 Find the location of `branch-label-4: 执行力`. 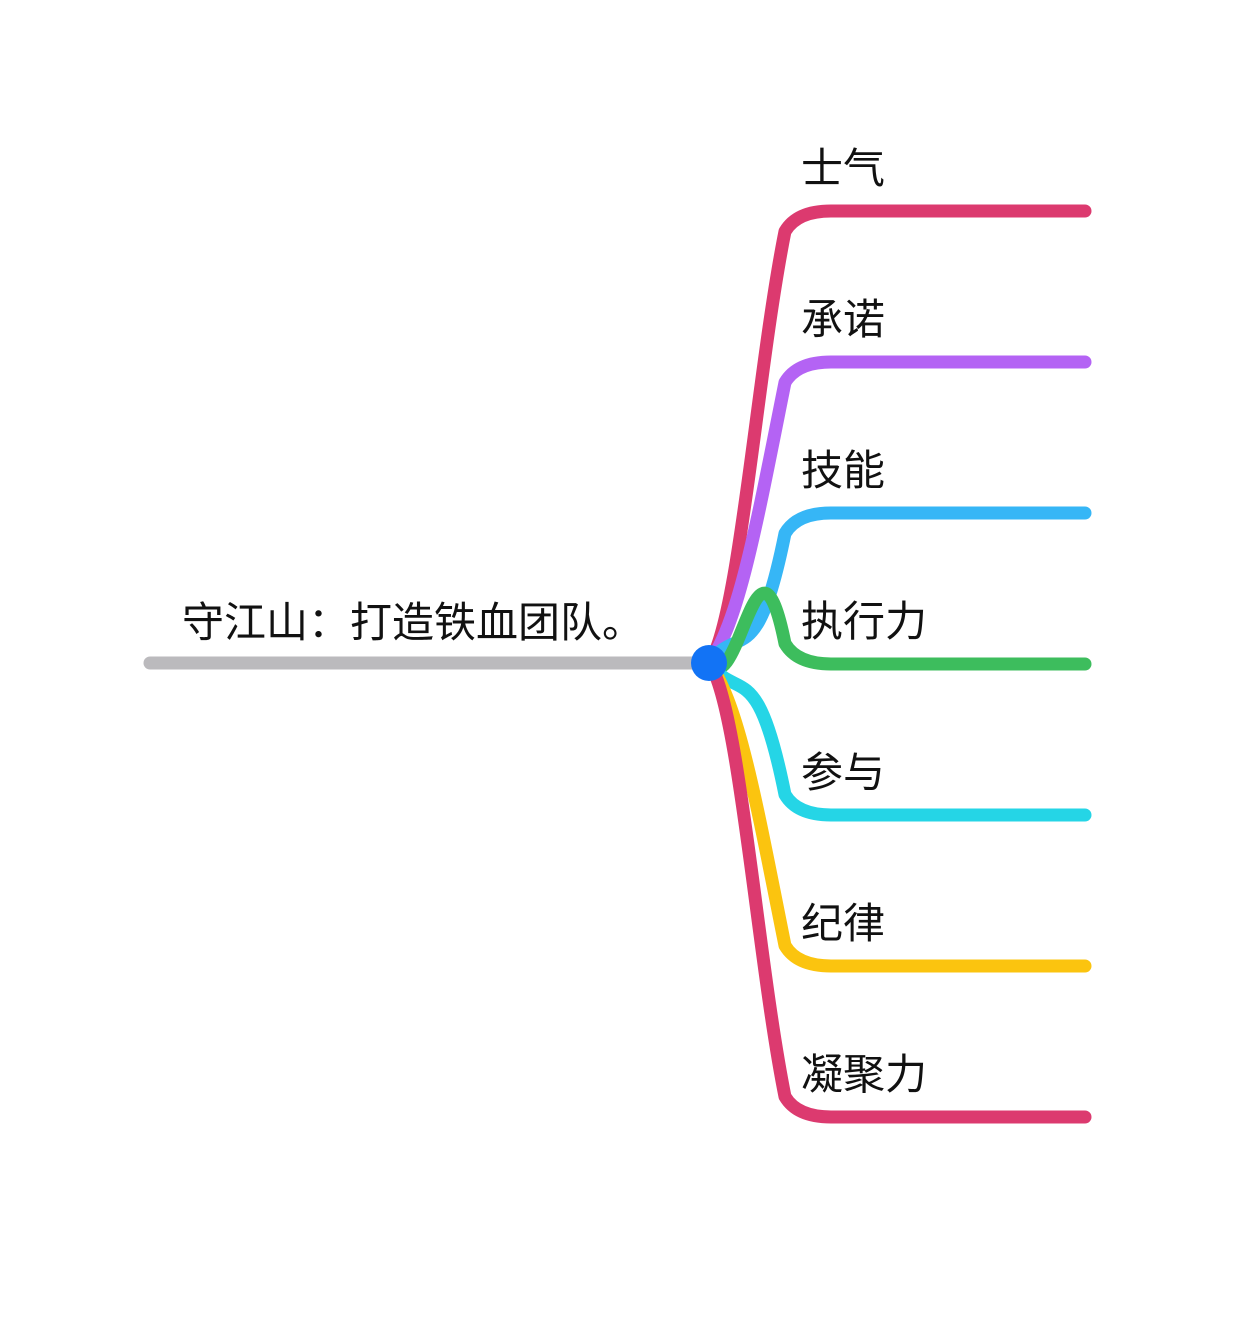

branch-label-4: 执行力 is located at coordinates (864, 621).